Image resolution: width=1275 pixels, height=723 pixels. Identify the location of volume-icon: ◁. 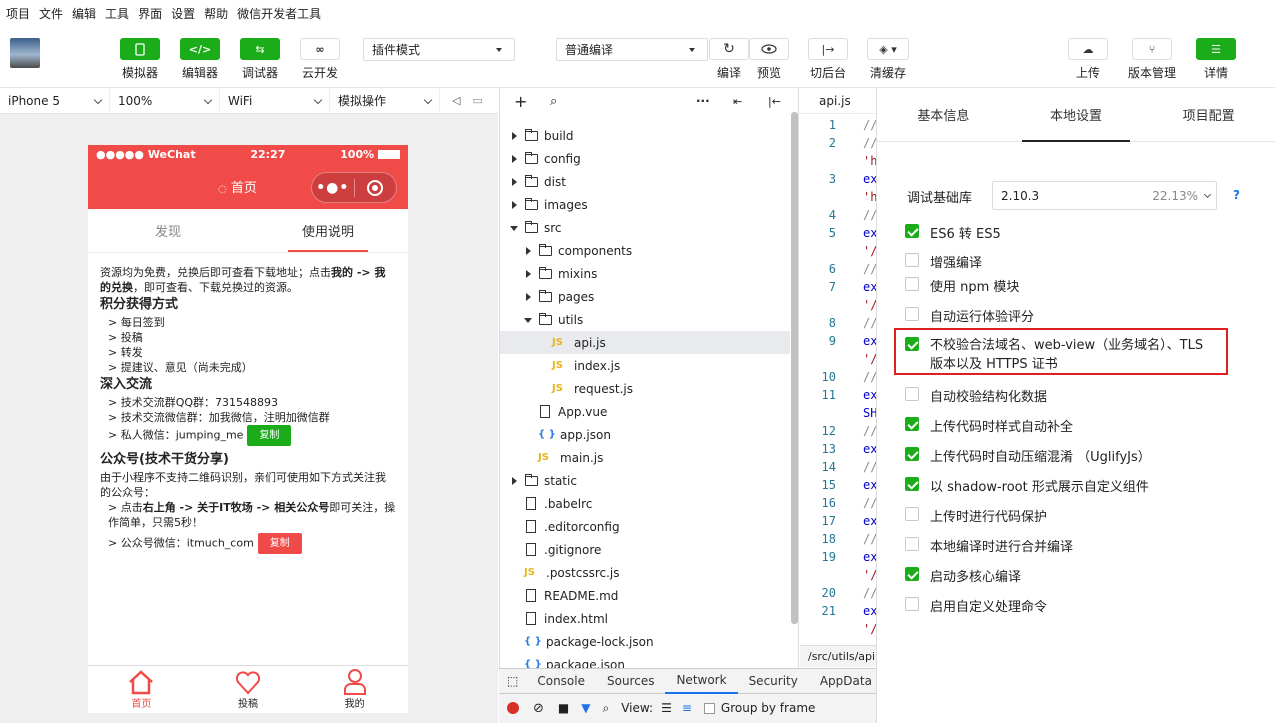
(456, 100).